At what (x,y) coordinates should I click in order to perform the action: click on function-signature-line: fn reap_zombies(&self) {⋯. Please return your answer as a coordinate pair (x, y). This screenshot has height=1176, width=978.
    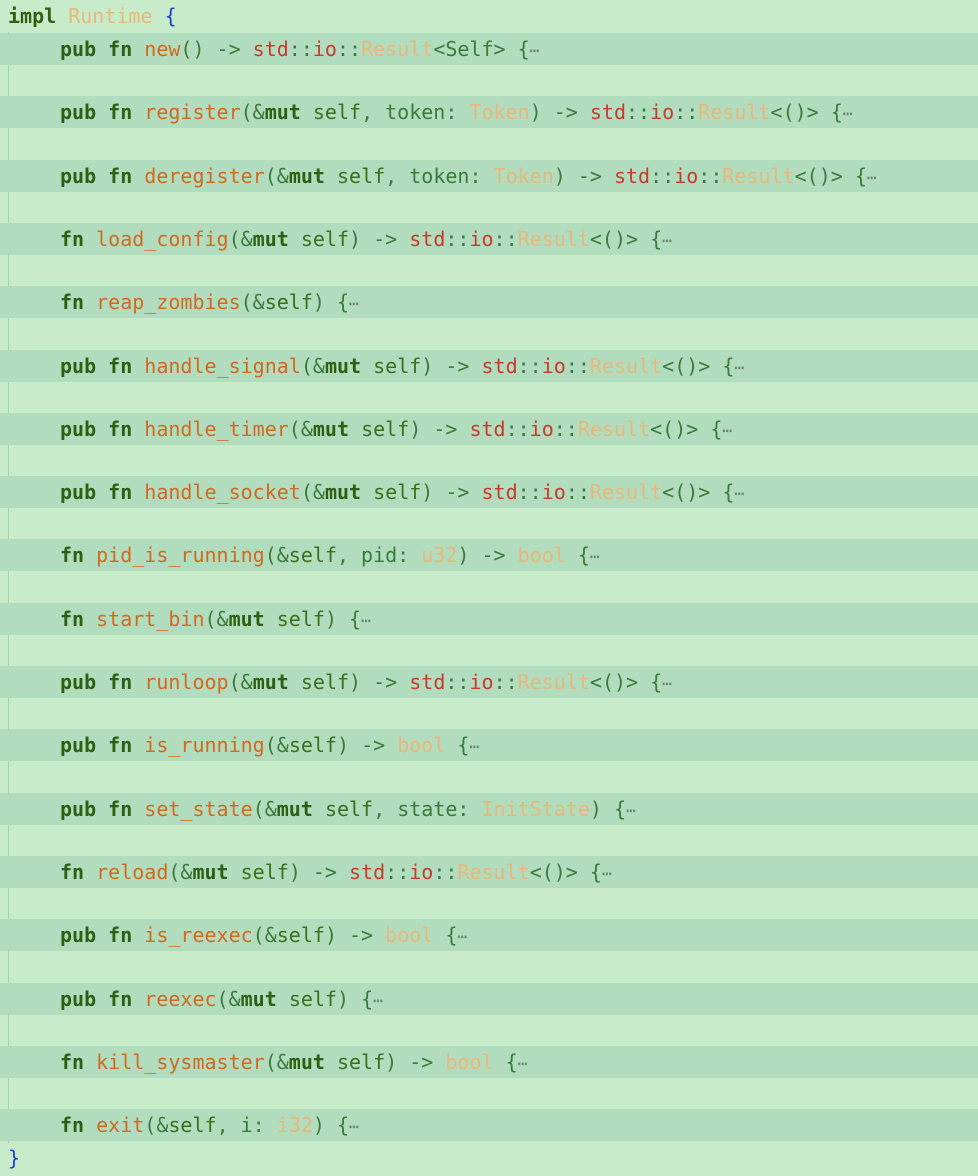
    Looking at the image, I should click on (489, 302).